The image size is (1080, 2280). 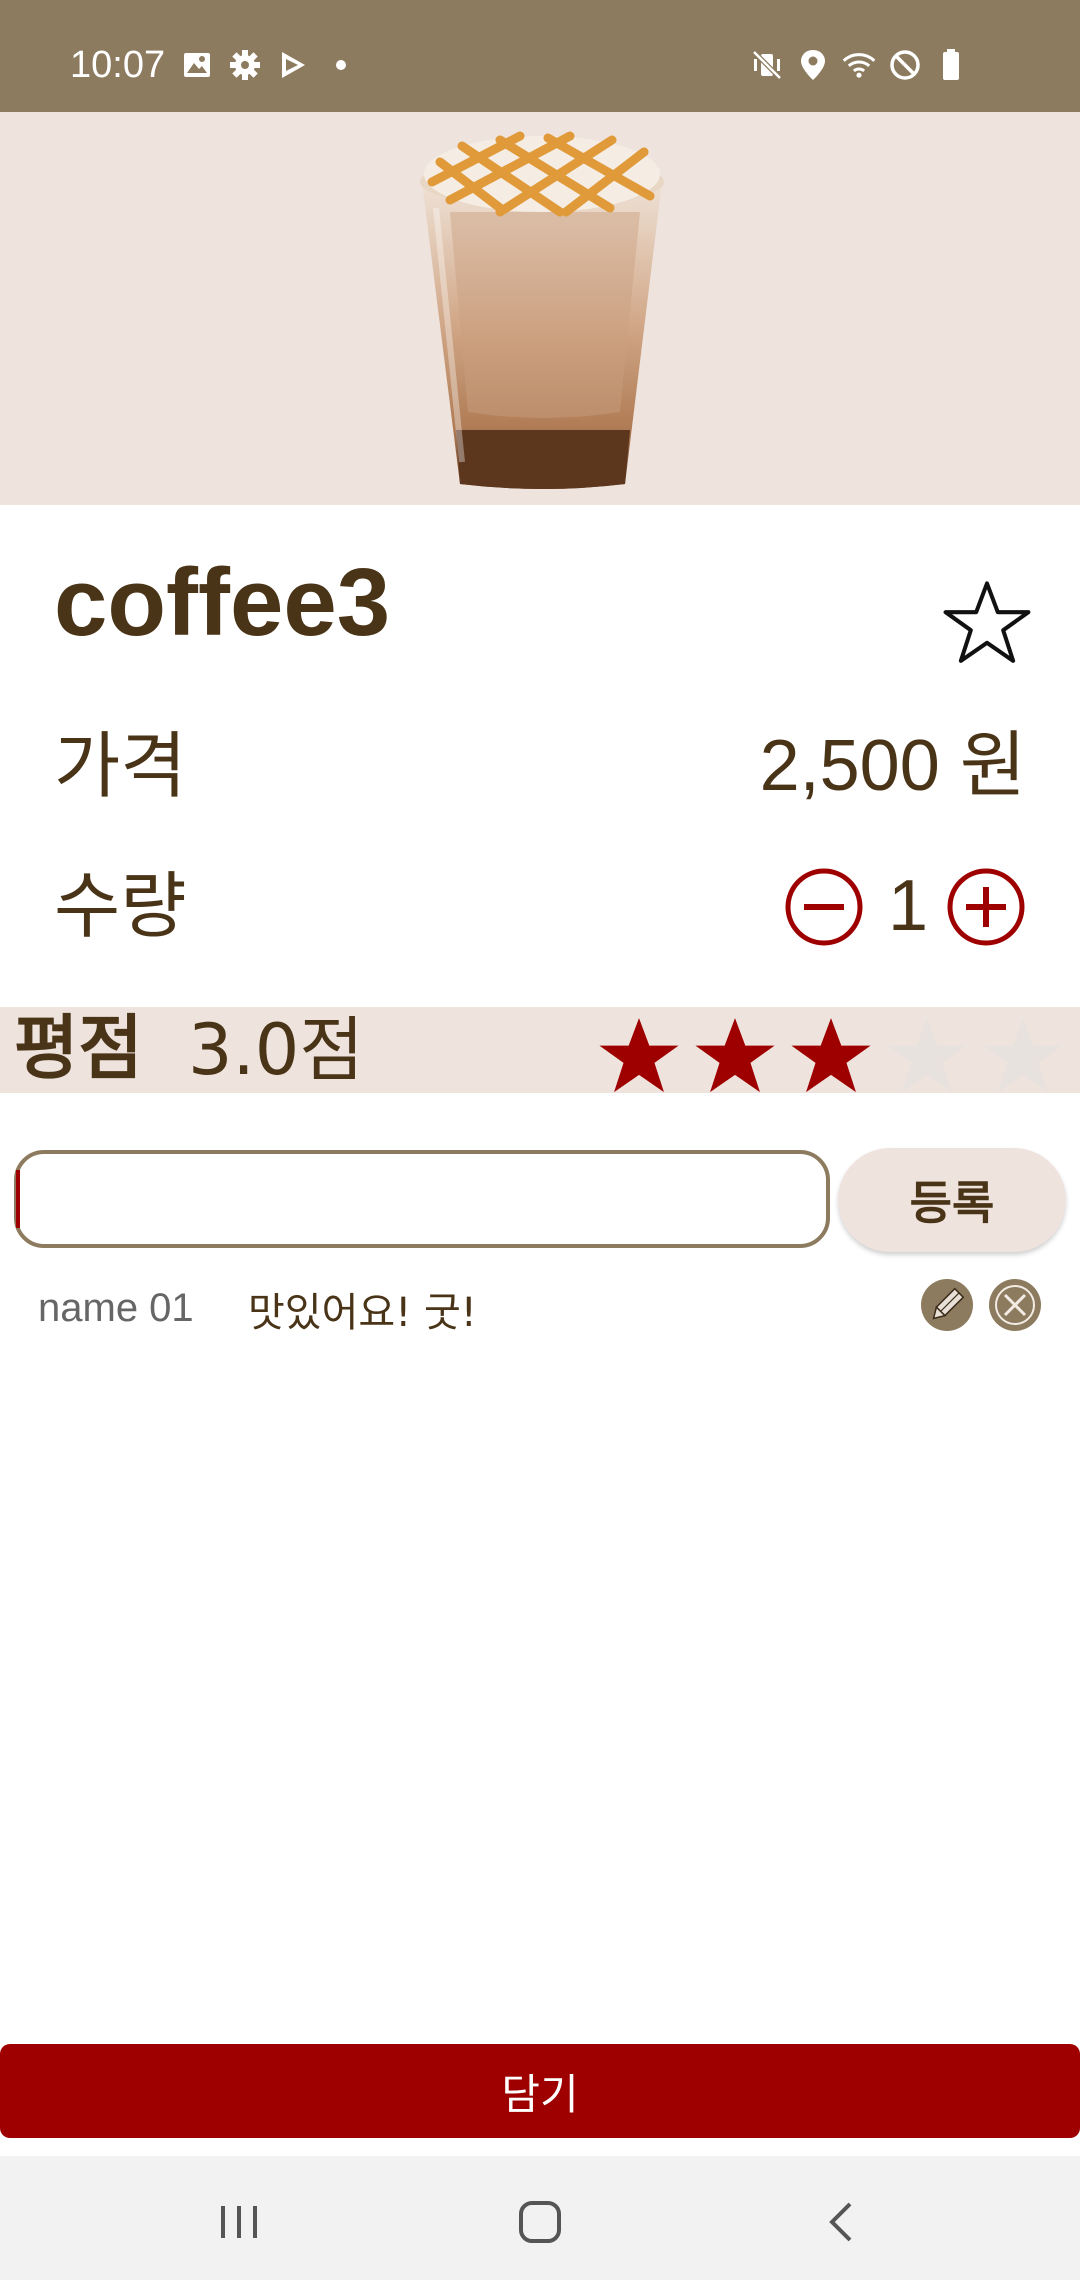 What do you see at coordinates (905, 65) in the screenshot?
I see `do-not-disturb-icon` at bounding box center [905, 65].